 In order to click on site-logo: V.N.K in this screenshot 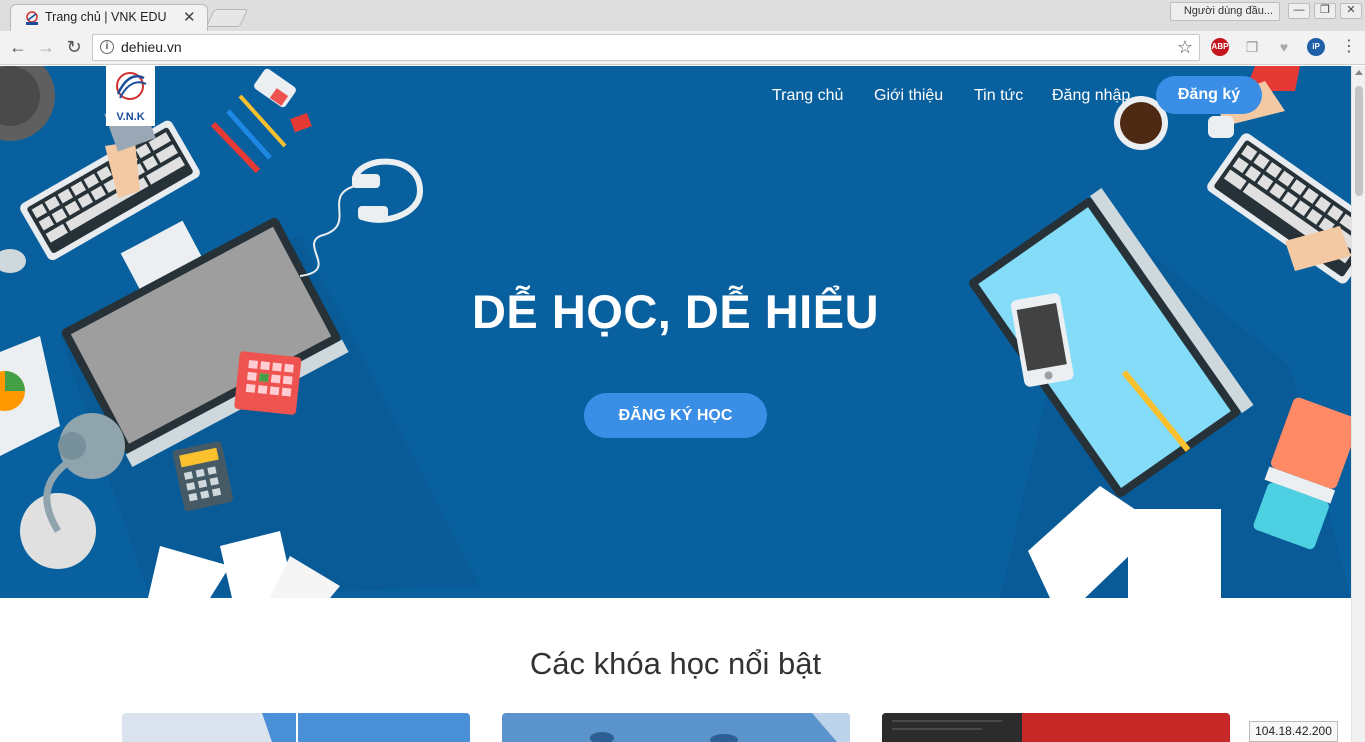, I will do `click(130, 96)`.